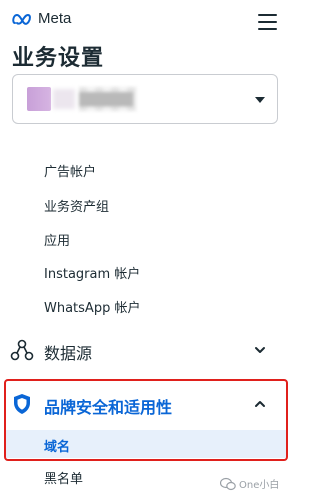  Describe the element at coordinates (145, 350) in the screenshot. I see `sidebar-section-data-sources: 数据源` at that location.